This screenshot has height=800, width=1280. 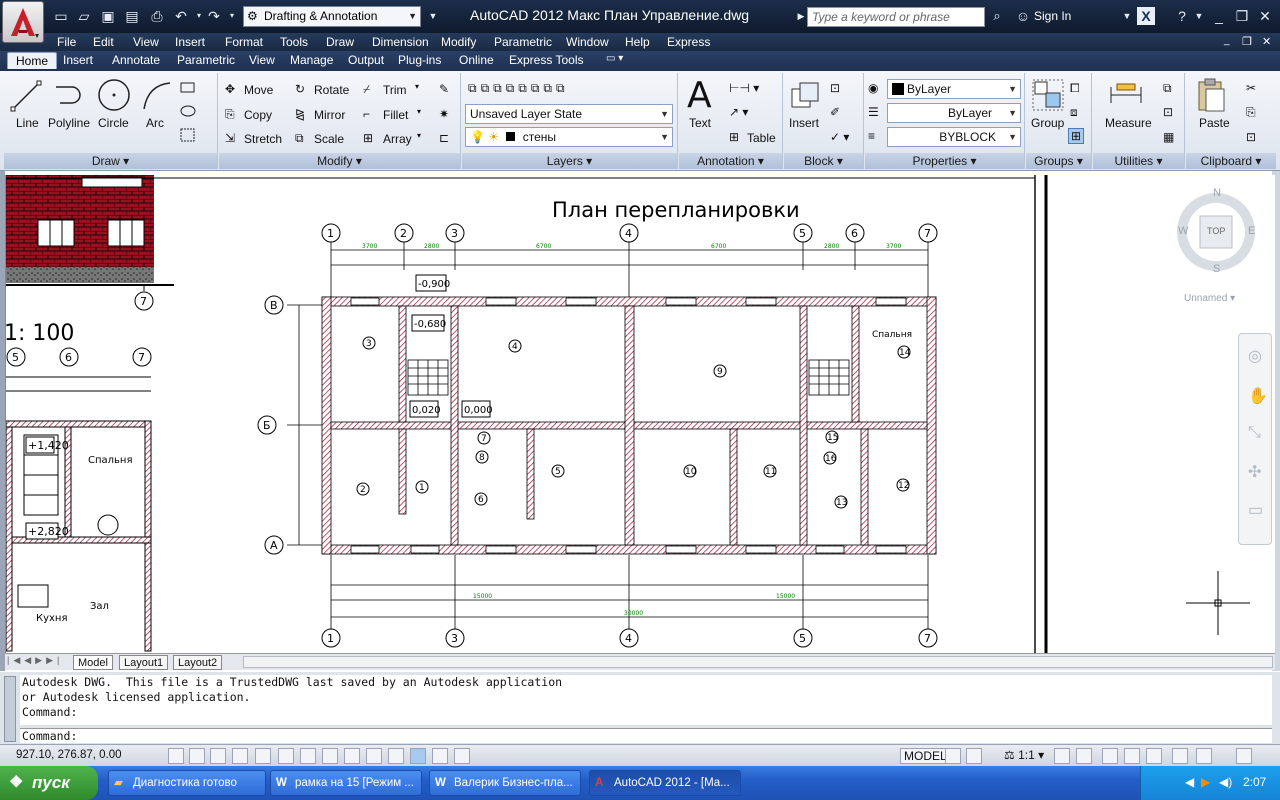 I want to click on groups-panel-title: Groups ▾, so click(x=1058, y=161).